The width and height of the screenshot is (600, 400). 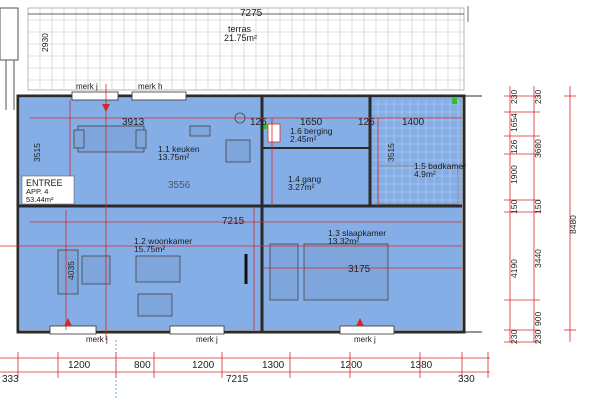 I want to click on right-dim-col1-3: 1900, so click(x=514, y=174).